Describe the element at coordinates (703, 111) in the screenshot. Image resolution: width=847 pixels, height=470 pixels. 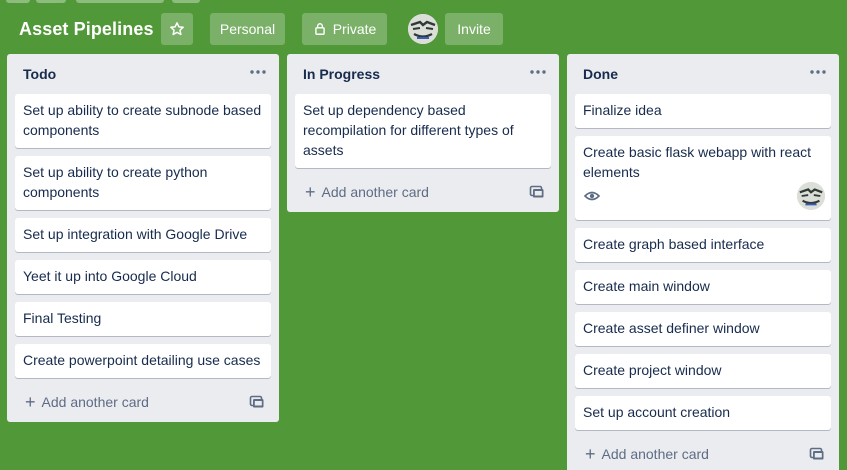
I see `card: Finalize idea` at that location.